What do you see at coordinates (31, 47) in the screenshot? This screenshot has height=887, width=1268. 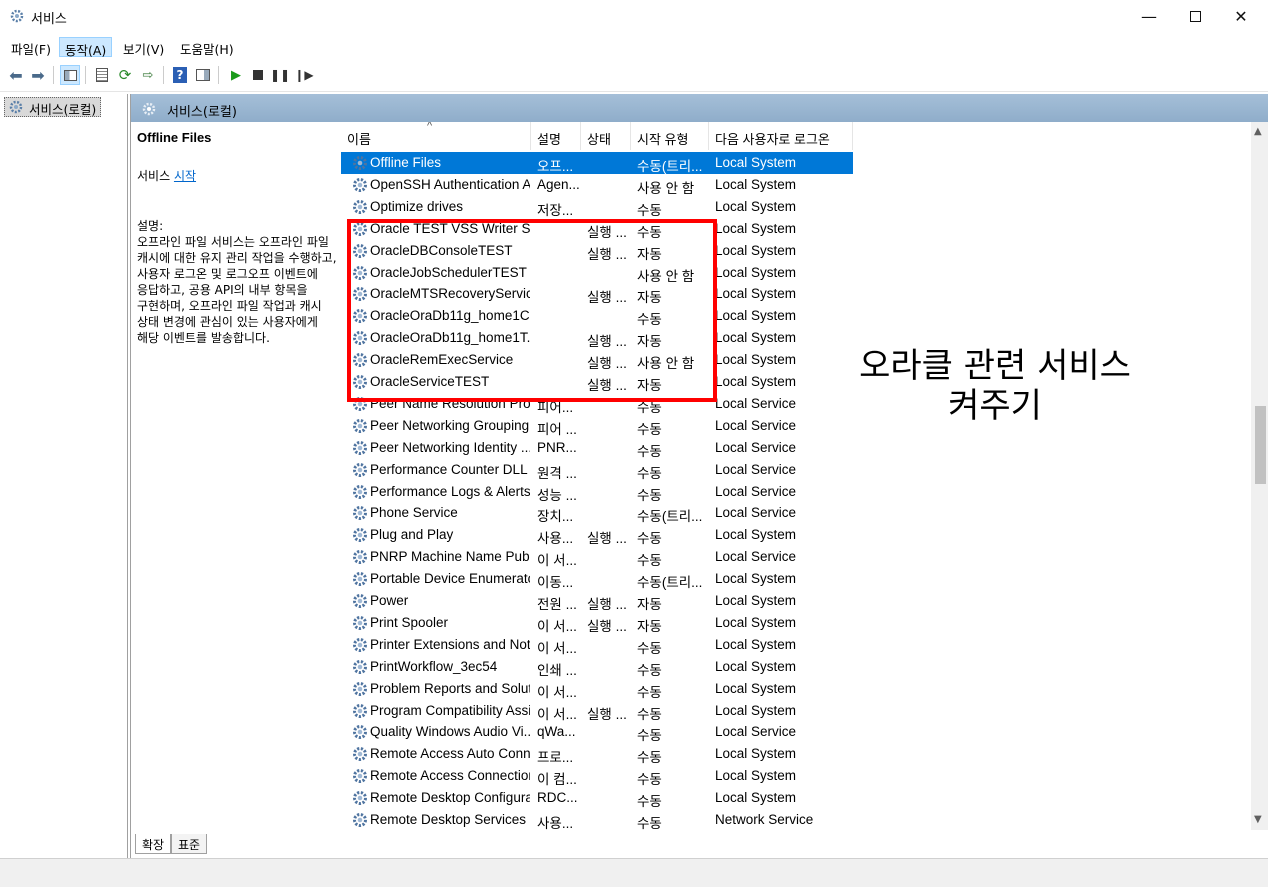 I see `menu-file: 파일(F)` at bounding box center [31, 47].